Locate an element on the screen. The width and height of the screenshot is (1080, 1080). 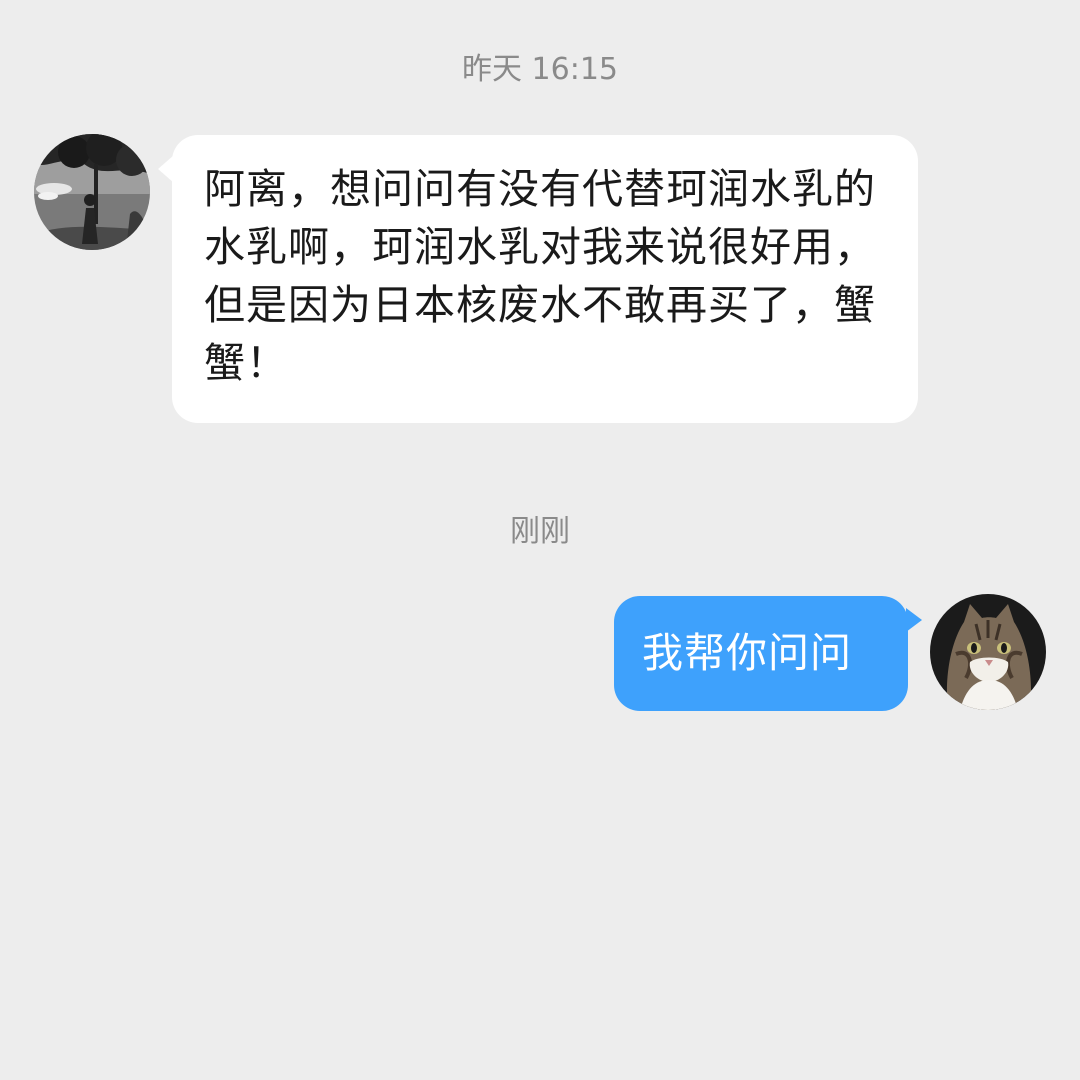
self-avatar is located at coordinates (988, 652).